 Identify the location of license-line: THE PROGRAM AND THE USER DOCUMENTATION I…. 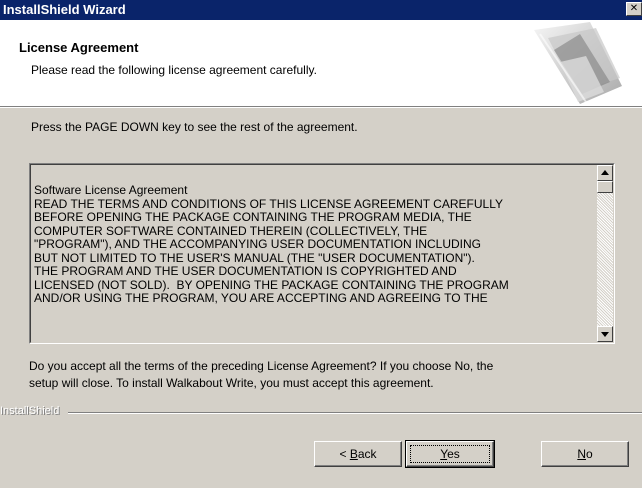
(245, 271).